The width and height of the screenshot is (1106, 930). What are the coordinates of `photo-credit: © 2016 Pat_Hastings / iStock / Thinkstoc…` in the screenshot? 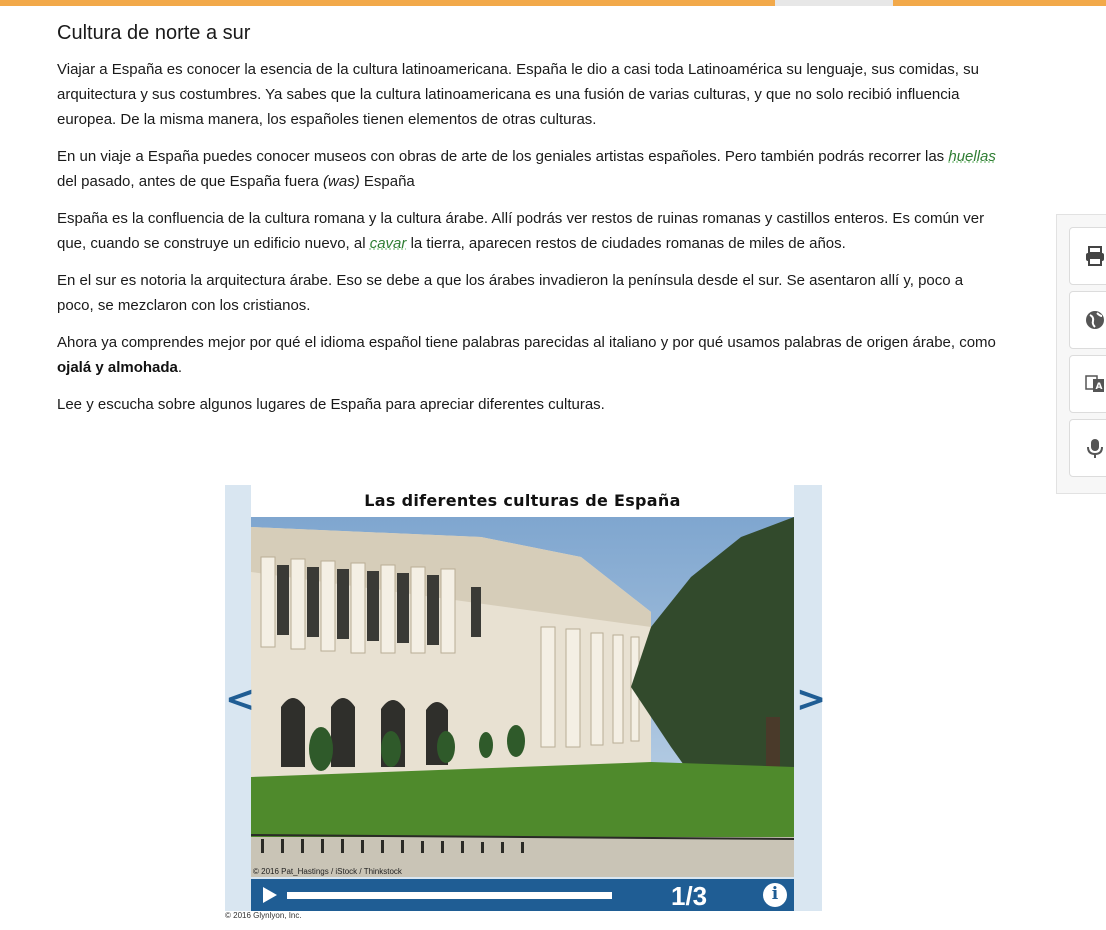 It's located at (327, 871).